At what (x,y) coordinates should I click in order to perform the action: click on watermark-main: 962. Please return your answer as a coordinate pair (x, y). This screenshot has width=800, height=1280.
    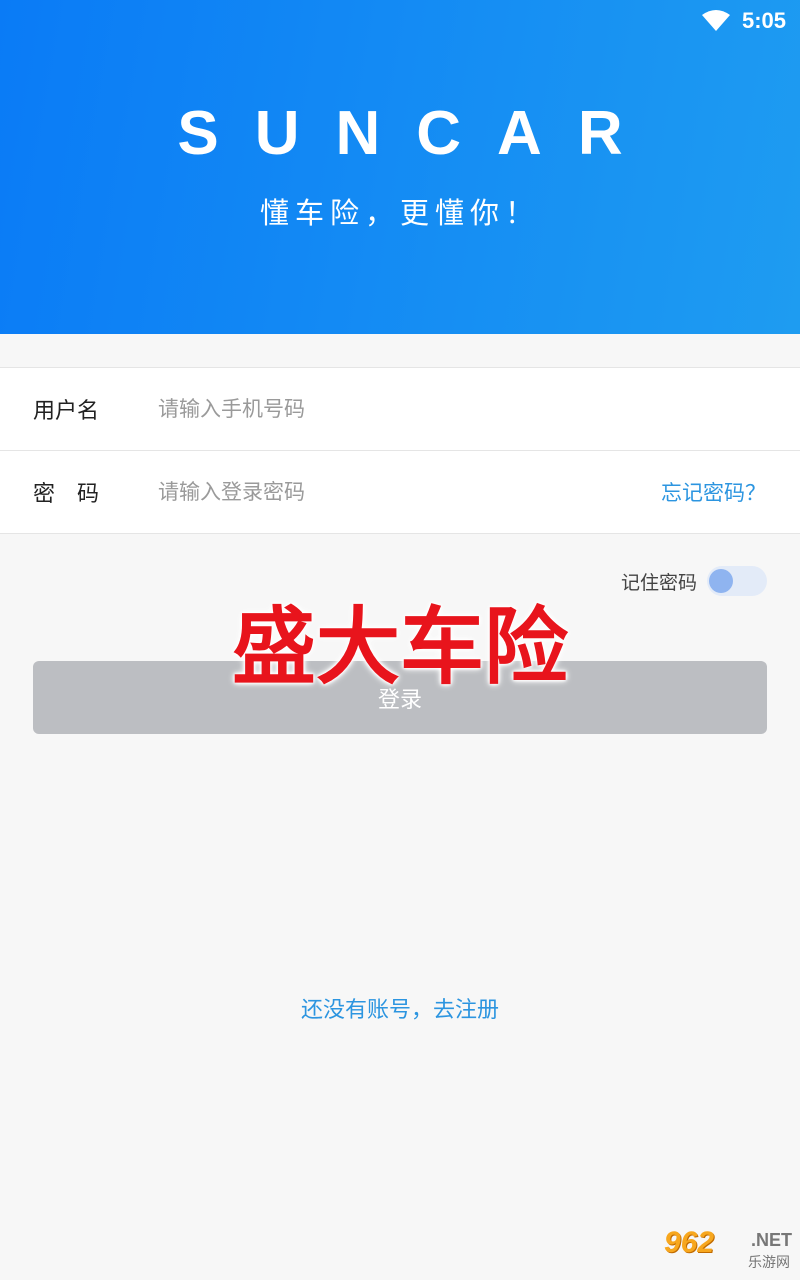
    Looking at the image, I should click on (689, 1242).